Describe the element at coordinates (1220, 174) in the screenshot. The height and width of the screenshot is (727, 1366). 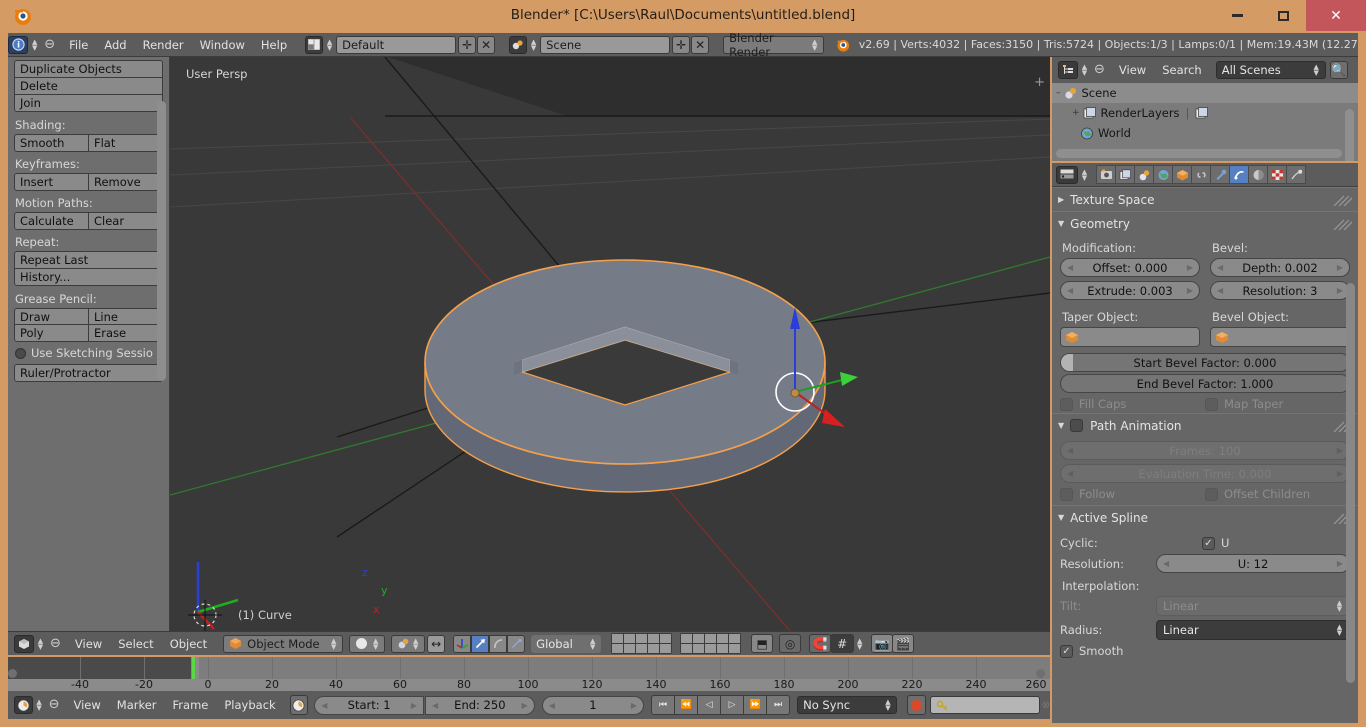
I see `tab-modifiers` at that location.